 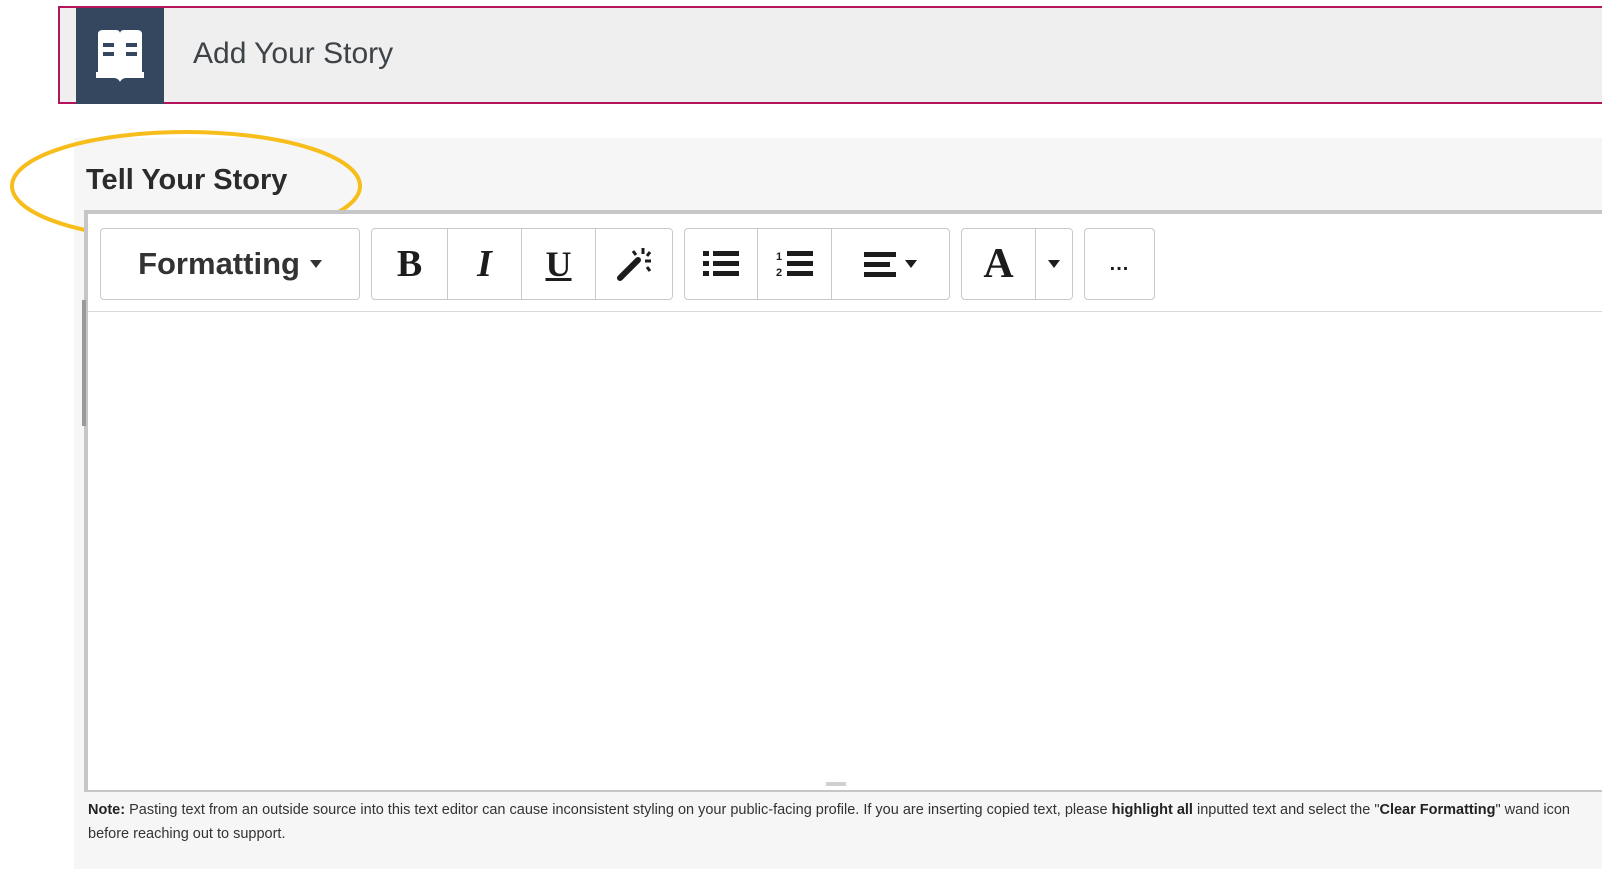 I want to click on numbered-list-button: 1 2, so click(x=795, y=264).